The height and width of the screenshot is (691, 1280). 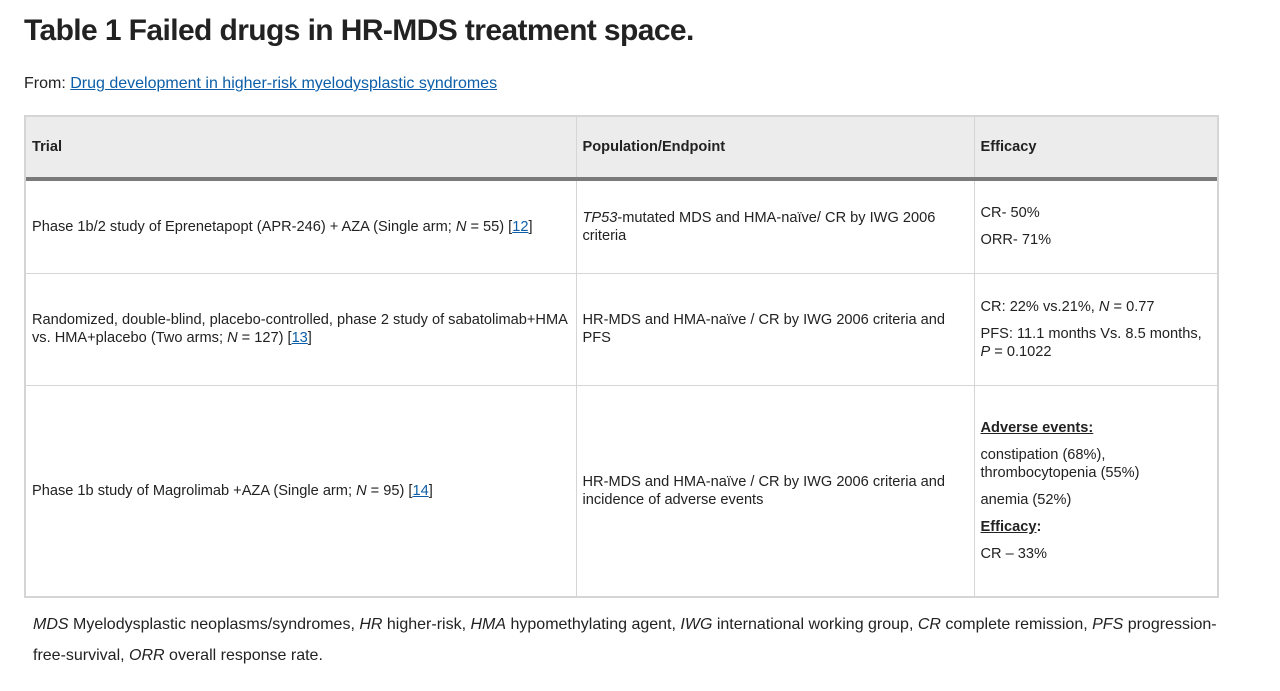 I want to click on abbr: HMA, so click(x=488, y=624).